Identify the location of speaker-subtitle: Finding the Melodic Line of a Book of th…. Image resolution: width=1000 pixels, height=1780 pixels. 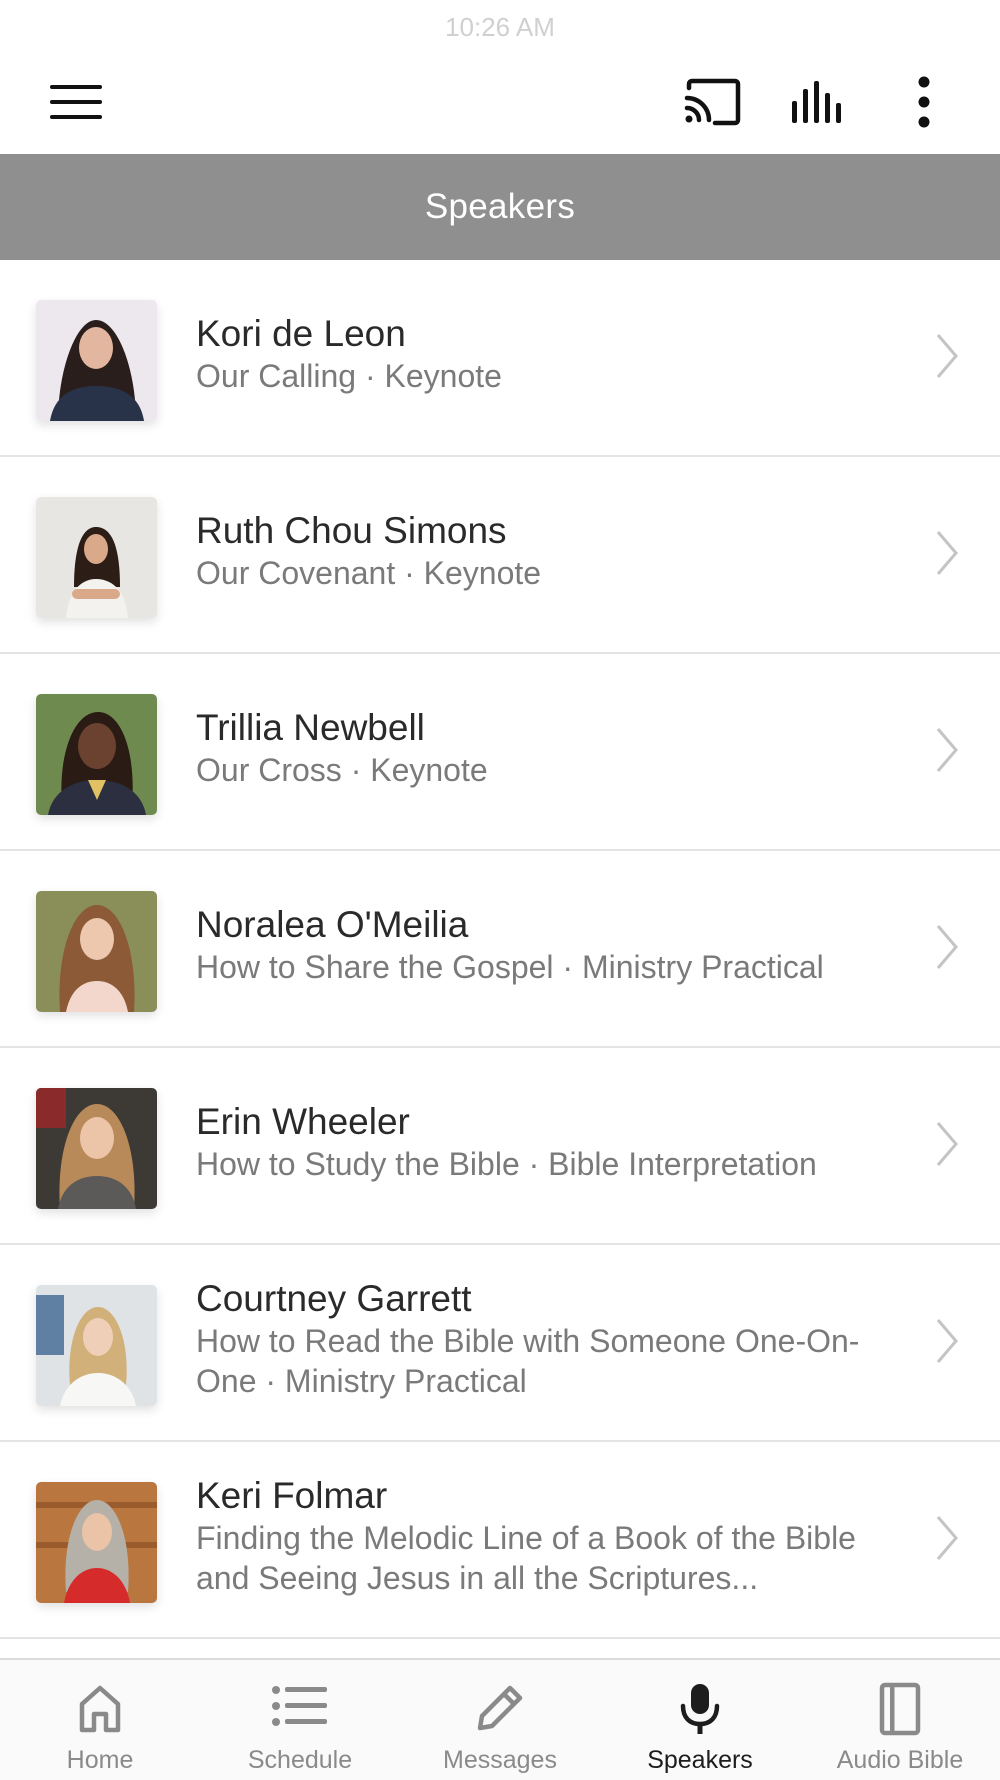
(526, 1558).